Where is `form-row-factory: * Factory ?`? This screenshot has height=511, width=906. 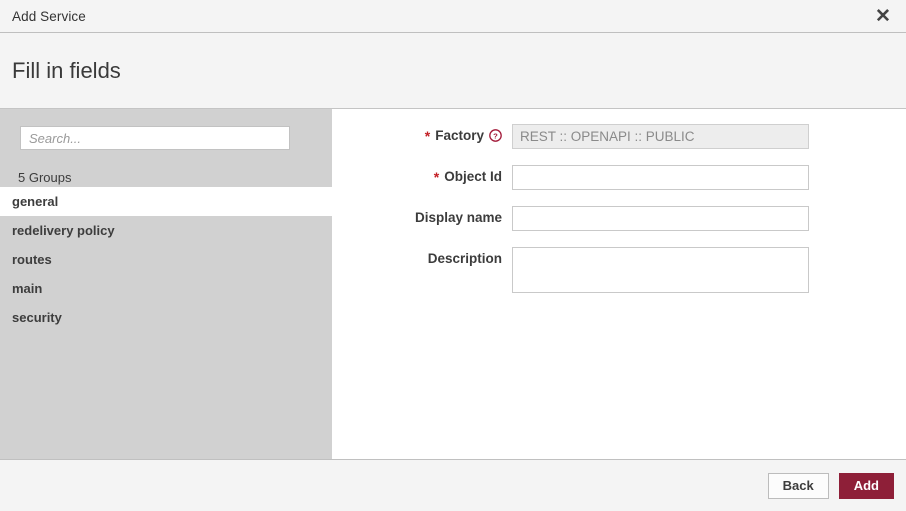
form-row-factory: * Factory ? is located at coordinates (619, 136).